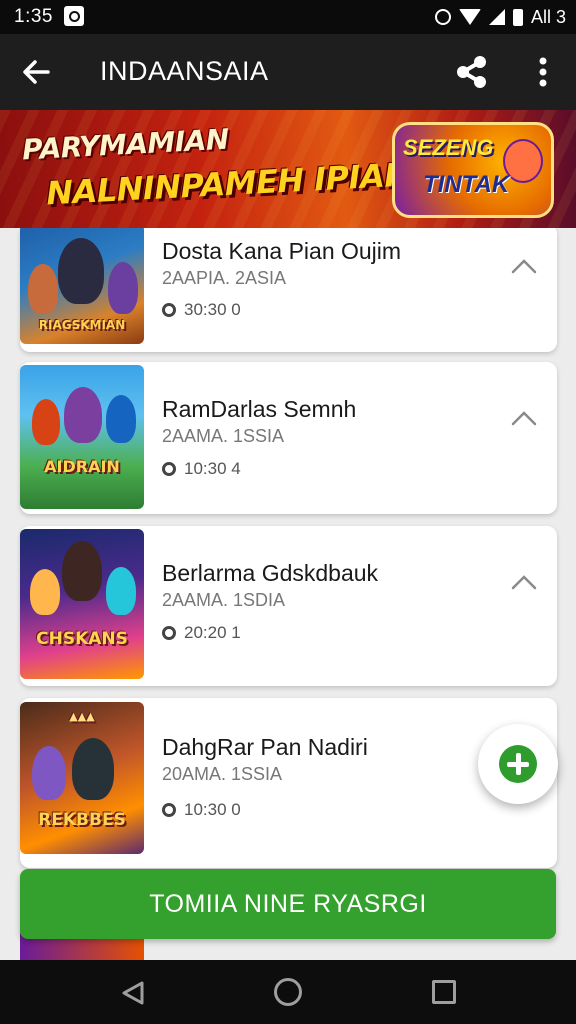  What do you see at coordinates (224, 600) in the screenshot?
I see `item-subtitle: 2AAMA. 1SDIA` at bounding box center [224, 600].